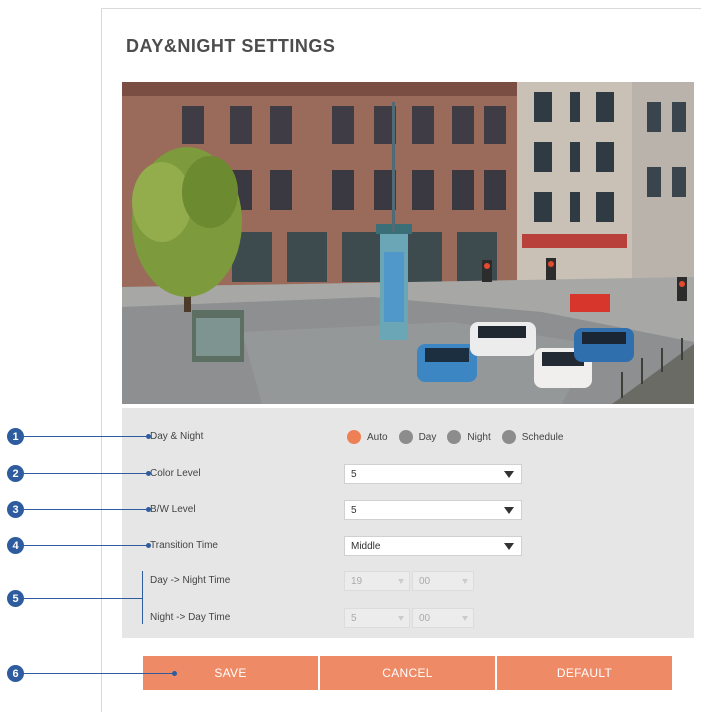 This screenshot has height=712, width=701. I want to click on callout-3-line, so click(86, 509).